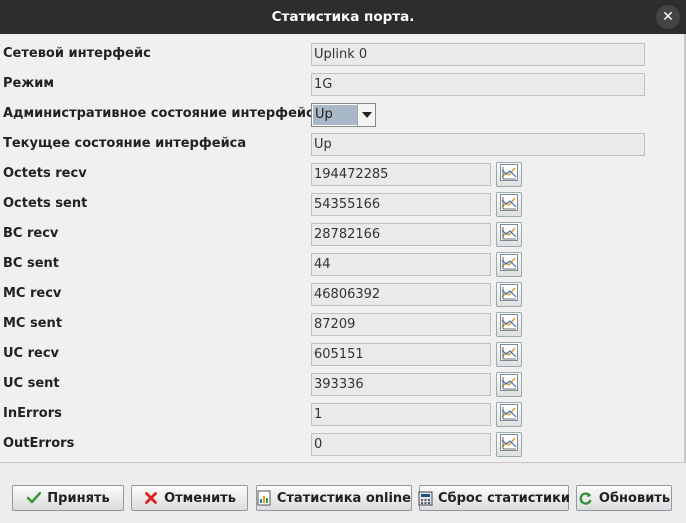 Image resolution: width=686 pixels, height=523 pixels. I want to click on row-mode: Режим 1G, so click(340, 84).